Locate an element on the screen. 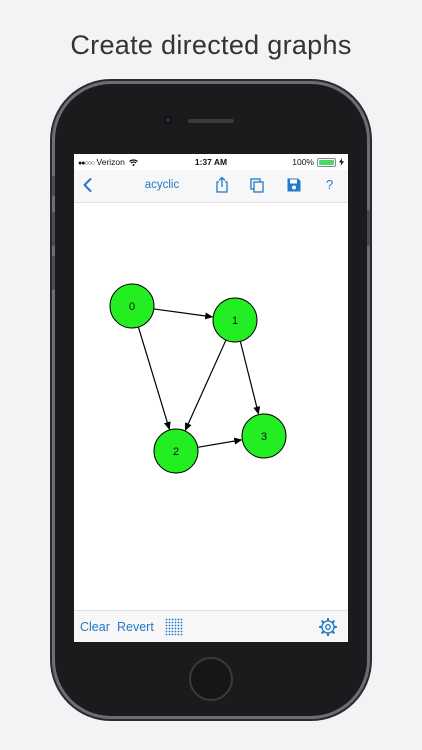 This screenshot has width=422, height=750. node-label: 1 is located at coordinates (235, 321).